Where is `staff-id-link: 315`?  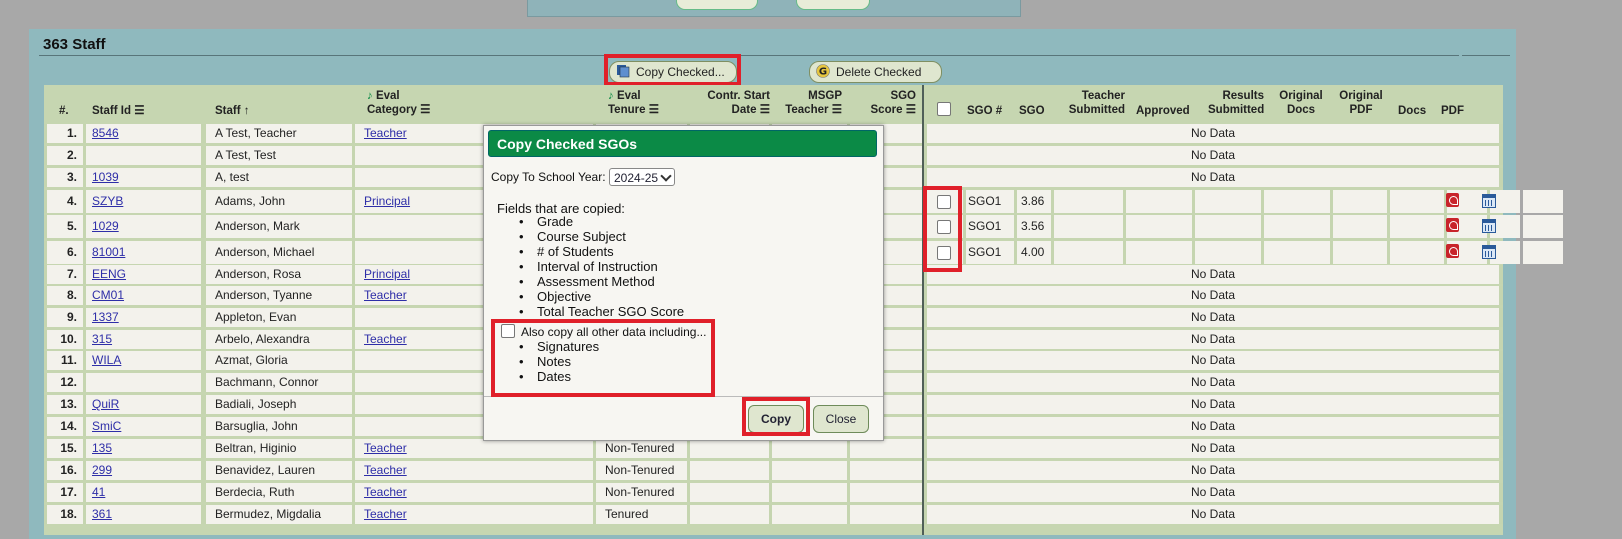
staff-id-link: 315 is located at coordinates (102, 339).